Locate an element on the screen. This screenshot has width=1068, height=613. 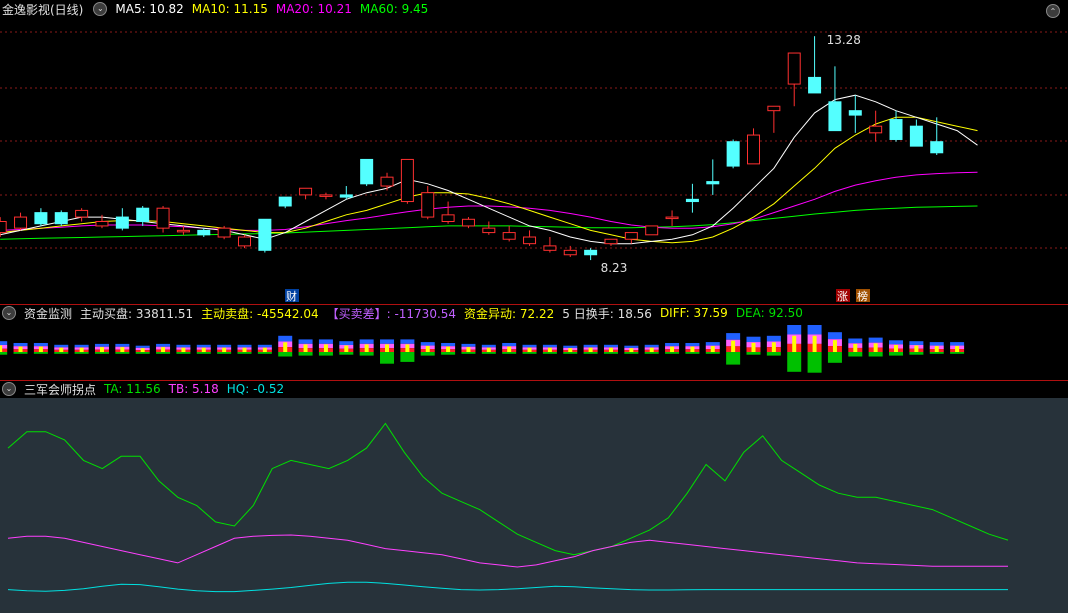
marker-bang: 榜 is located at coordinates (863, 296).